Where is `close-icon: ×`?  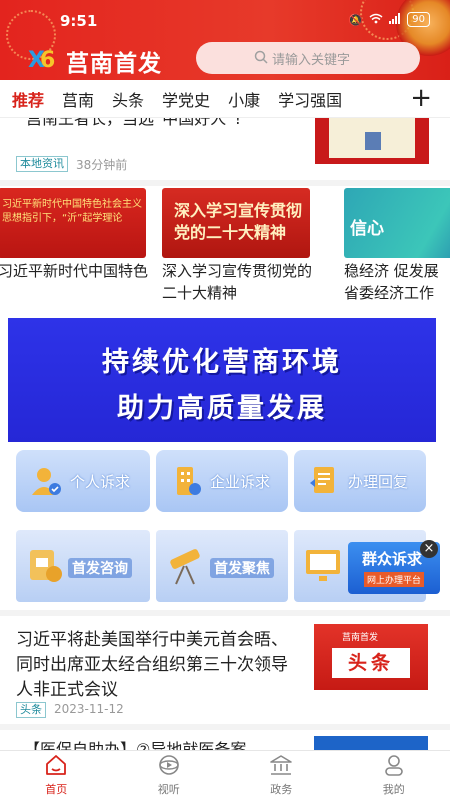 close-icon: × is located at coordinates (429, 549).